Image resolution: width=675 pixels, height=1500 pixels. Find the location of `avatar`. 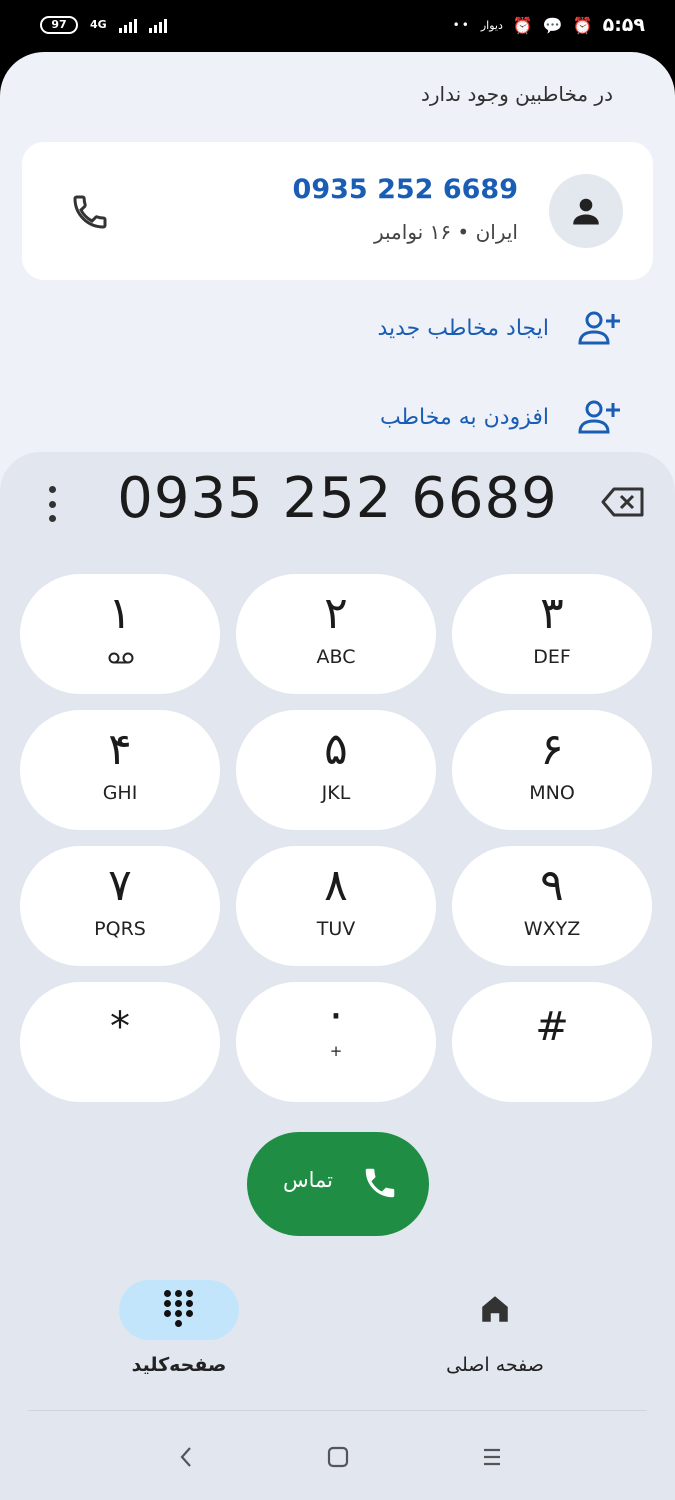

avatar is located at coordinates (586, 211).